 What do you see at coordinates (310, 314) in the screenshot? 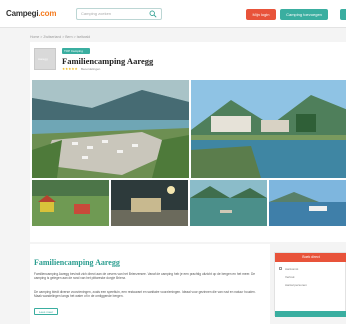
I see `booking-submit-button` at bounding box center [310, 314].